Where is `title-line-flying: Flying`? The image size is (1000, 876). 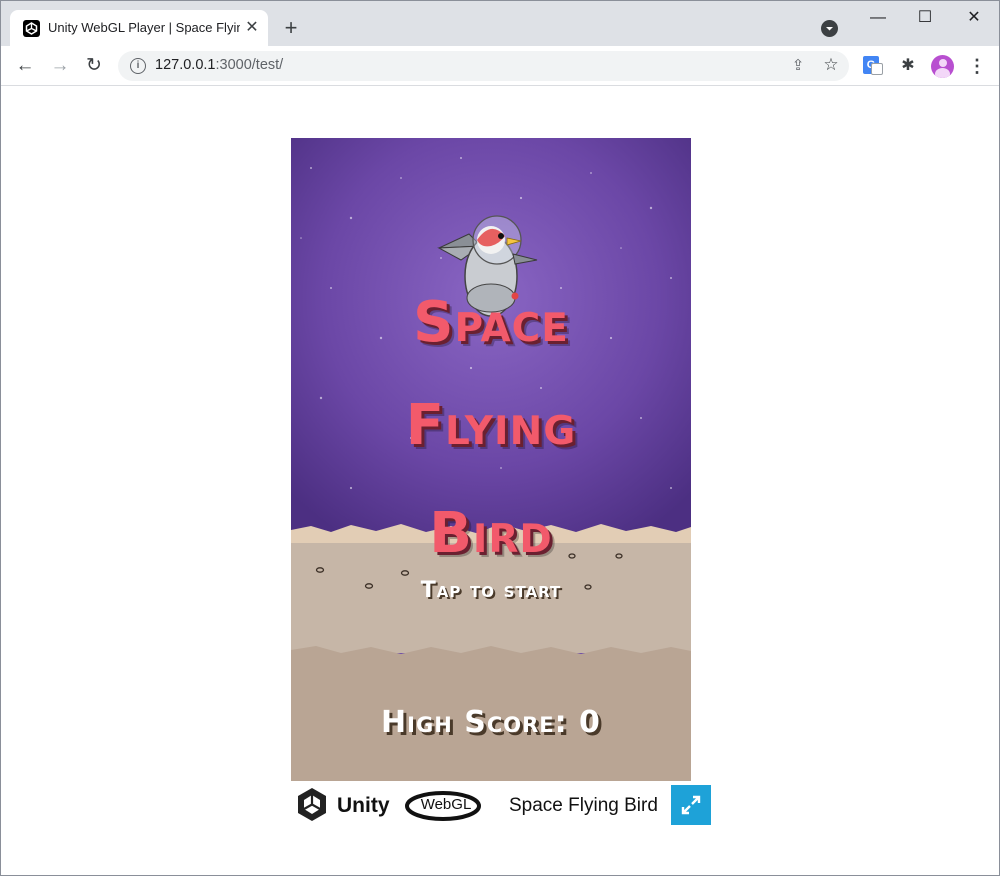 title-line-flying: Flying is located at coordinates (491, 425).